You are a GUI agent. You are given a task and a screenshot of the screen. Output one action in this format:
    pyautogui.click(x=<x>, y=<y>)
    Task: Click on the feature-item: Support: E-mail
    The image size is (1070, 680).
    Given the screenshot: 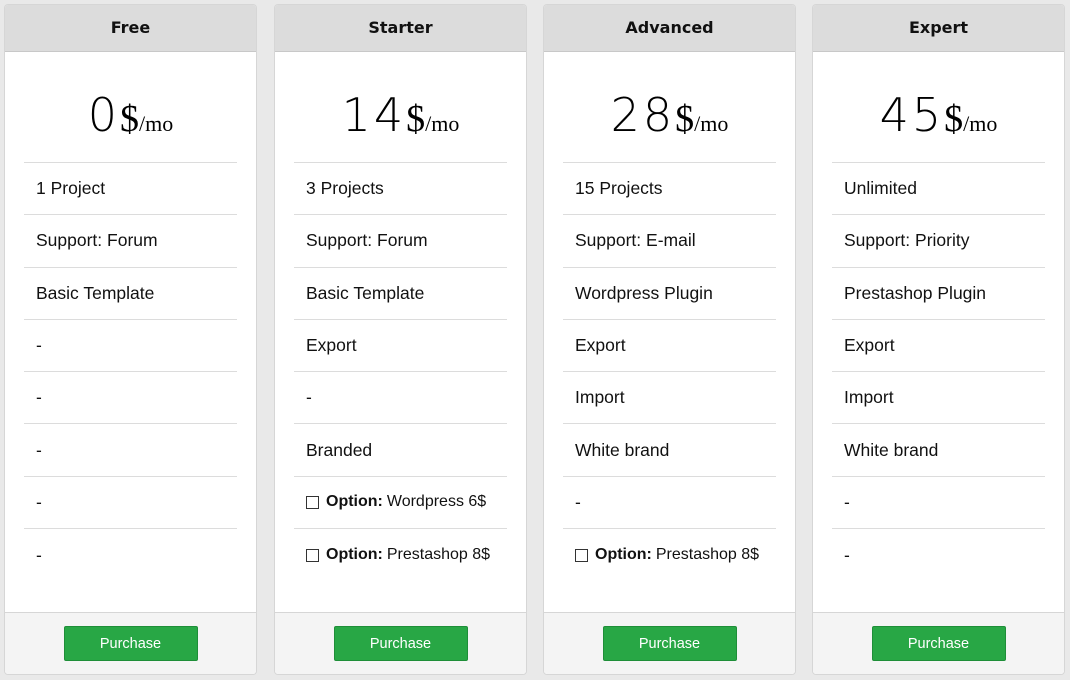 What is the action you would take?
    pyautogui.click(x=669, y=241)
    